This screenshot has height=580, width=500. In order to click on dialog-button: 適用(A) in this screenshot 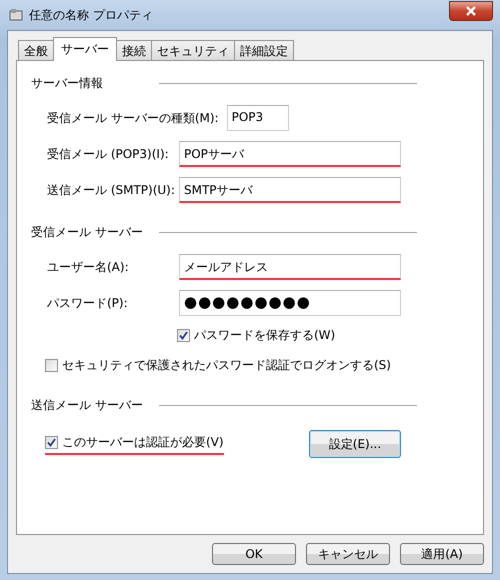, I will do `click(442, 554)`.